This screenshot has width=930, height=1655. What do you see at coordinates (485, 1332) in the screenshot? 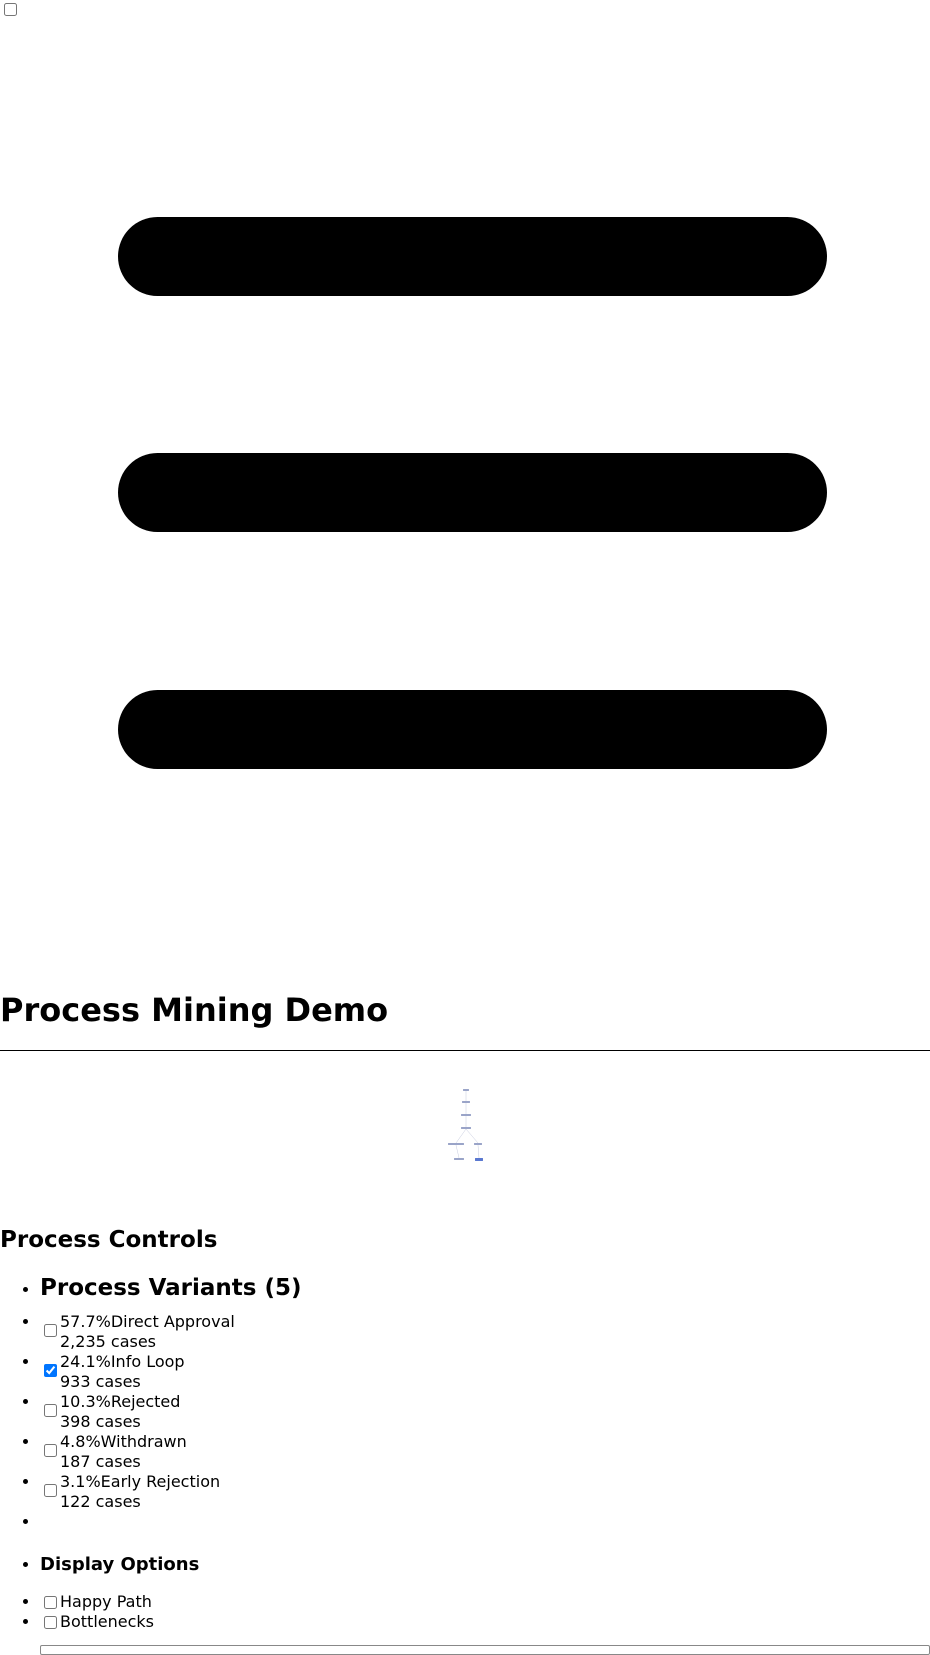
I see `variant-item-direct-approval: 57.7%Direct Approval 2,235 cases` at bounding box center [485, 1332].